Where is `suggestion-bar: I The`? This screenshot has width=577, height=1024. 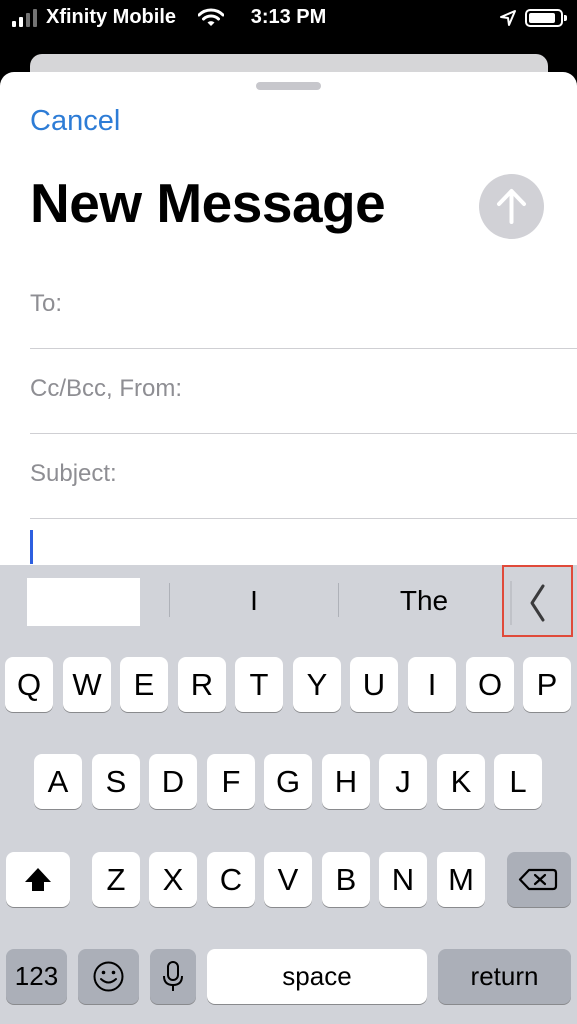 suggestion-bar: I The is located at coordinates (288, 603).